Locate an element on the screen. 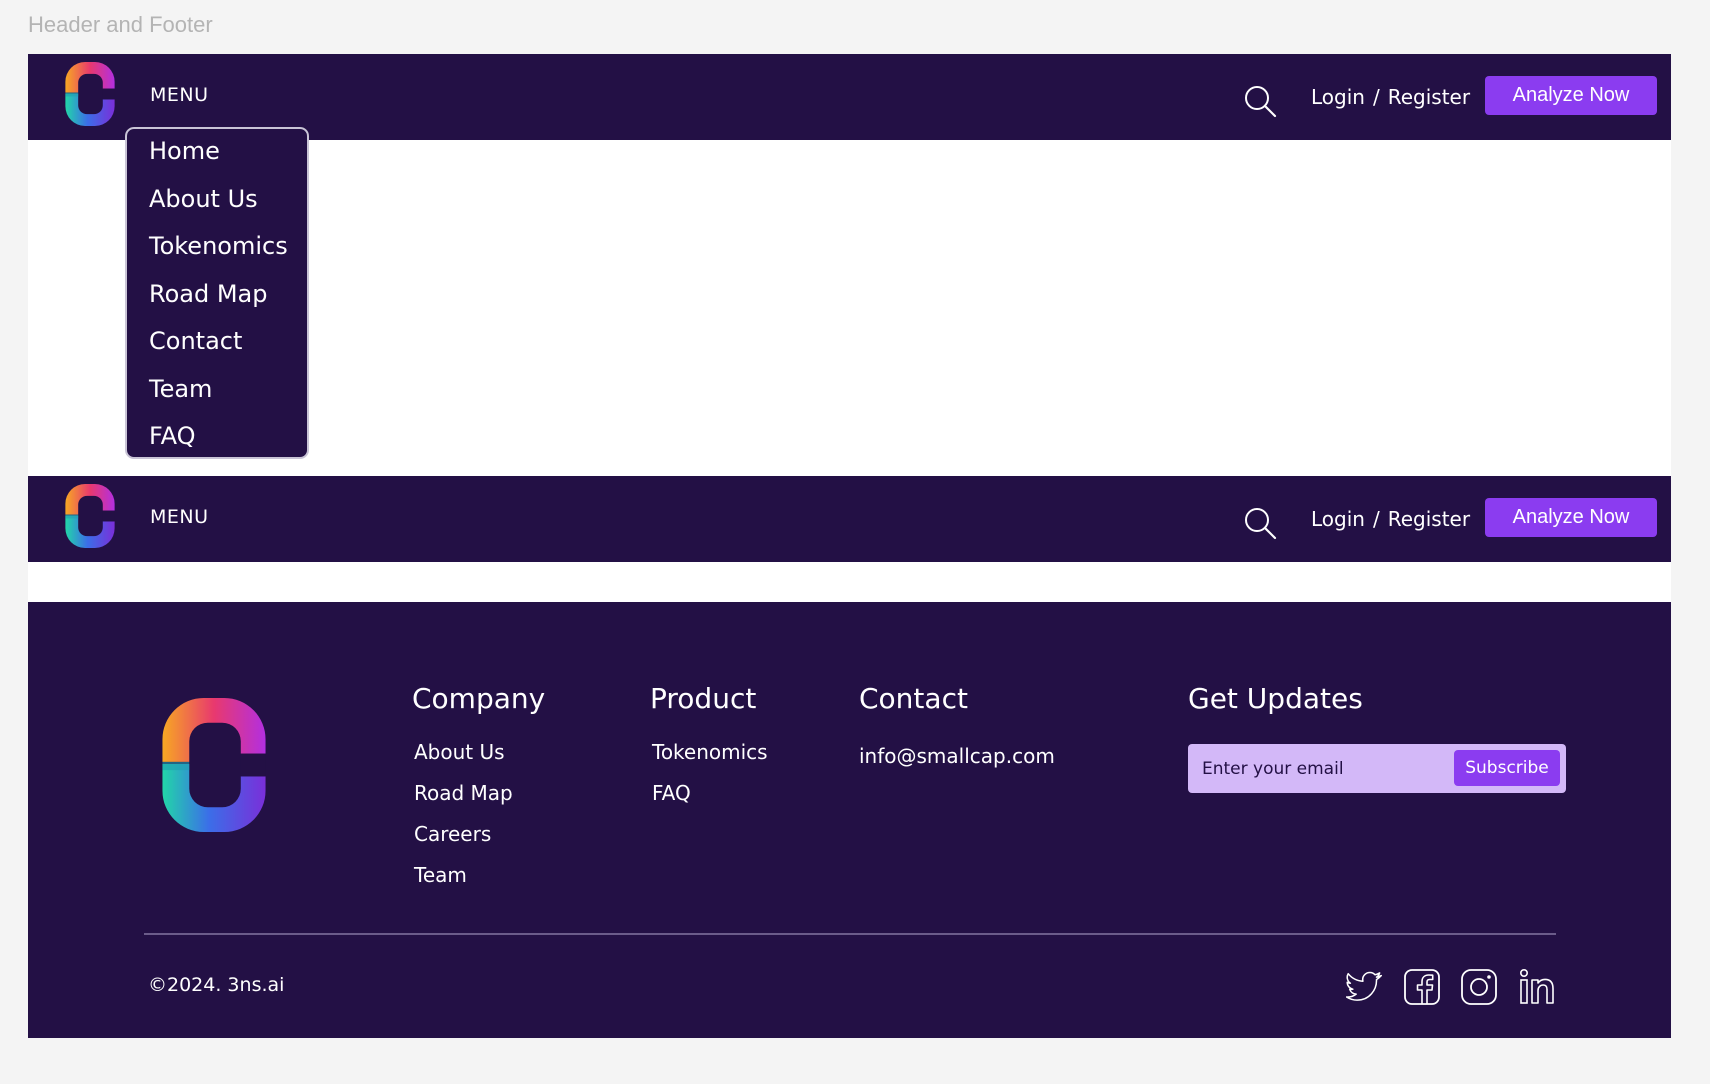 This screenshot has height=1084, width=1710. footer-link-tokenomics: Tokenomics is located at coordinates (710, 752).